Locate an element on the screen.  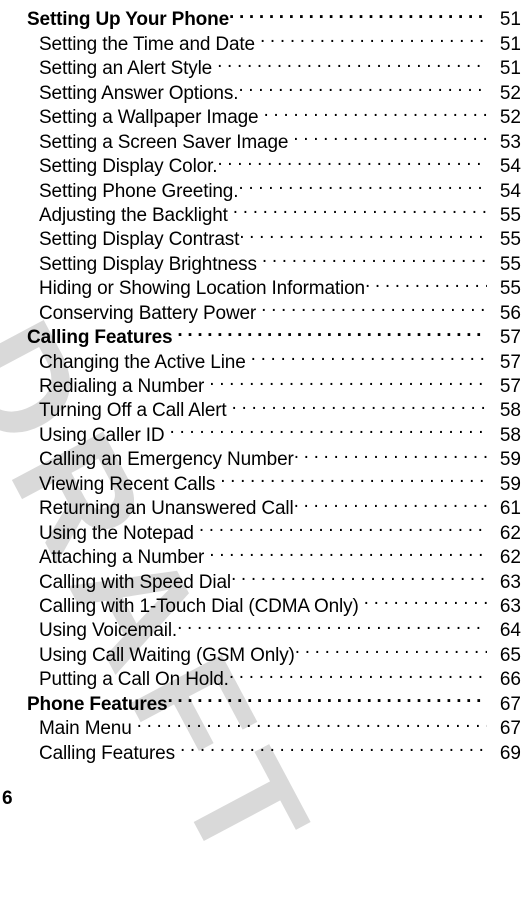
toc-entry-label: Using Voicemail. is located at coordinates (108, 631).